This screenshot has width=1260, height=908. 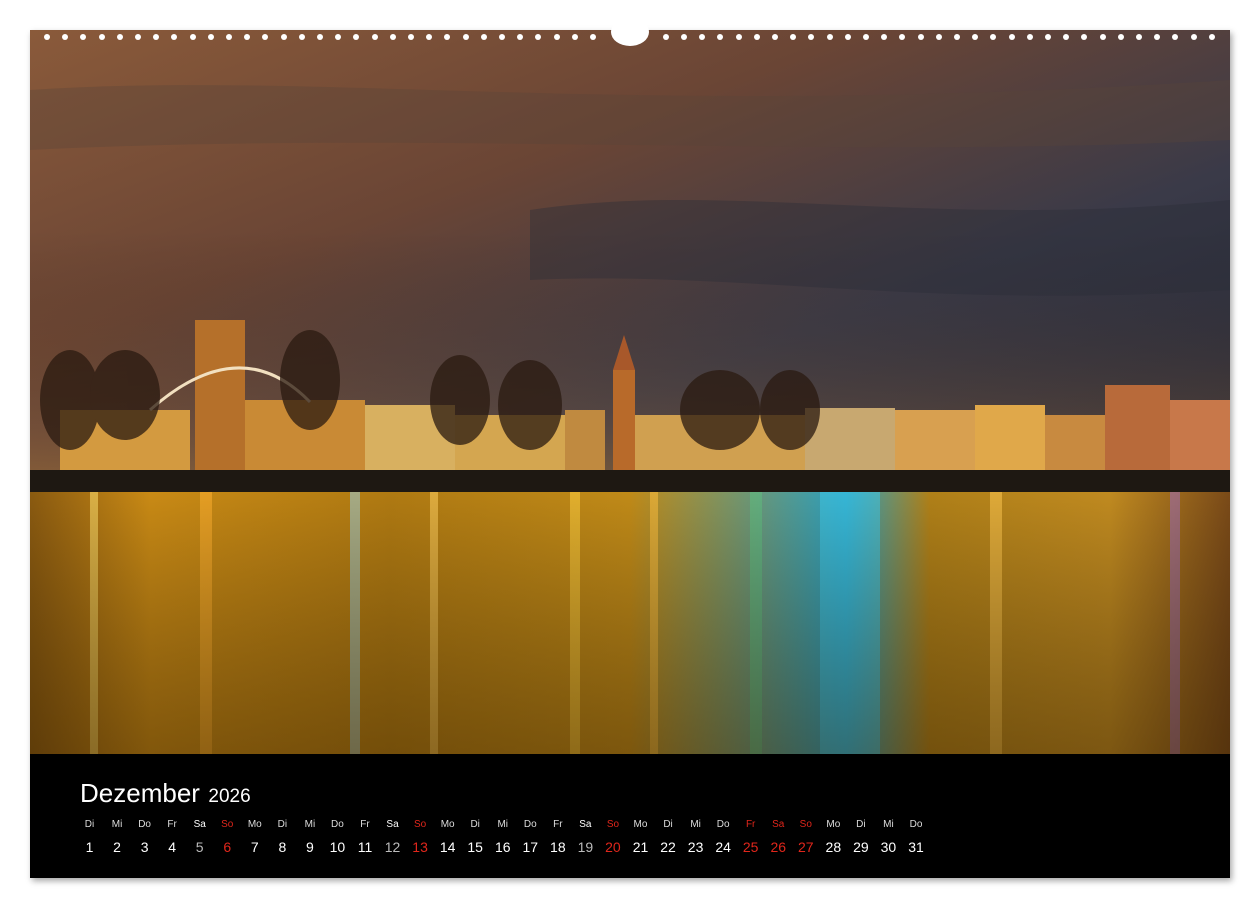 What do you see at coordinates (144, 836) in the screenshot?
I see `calendar-day: Do 3` at bounding box center [144, 836].